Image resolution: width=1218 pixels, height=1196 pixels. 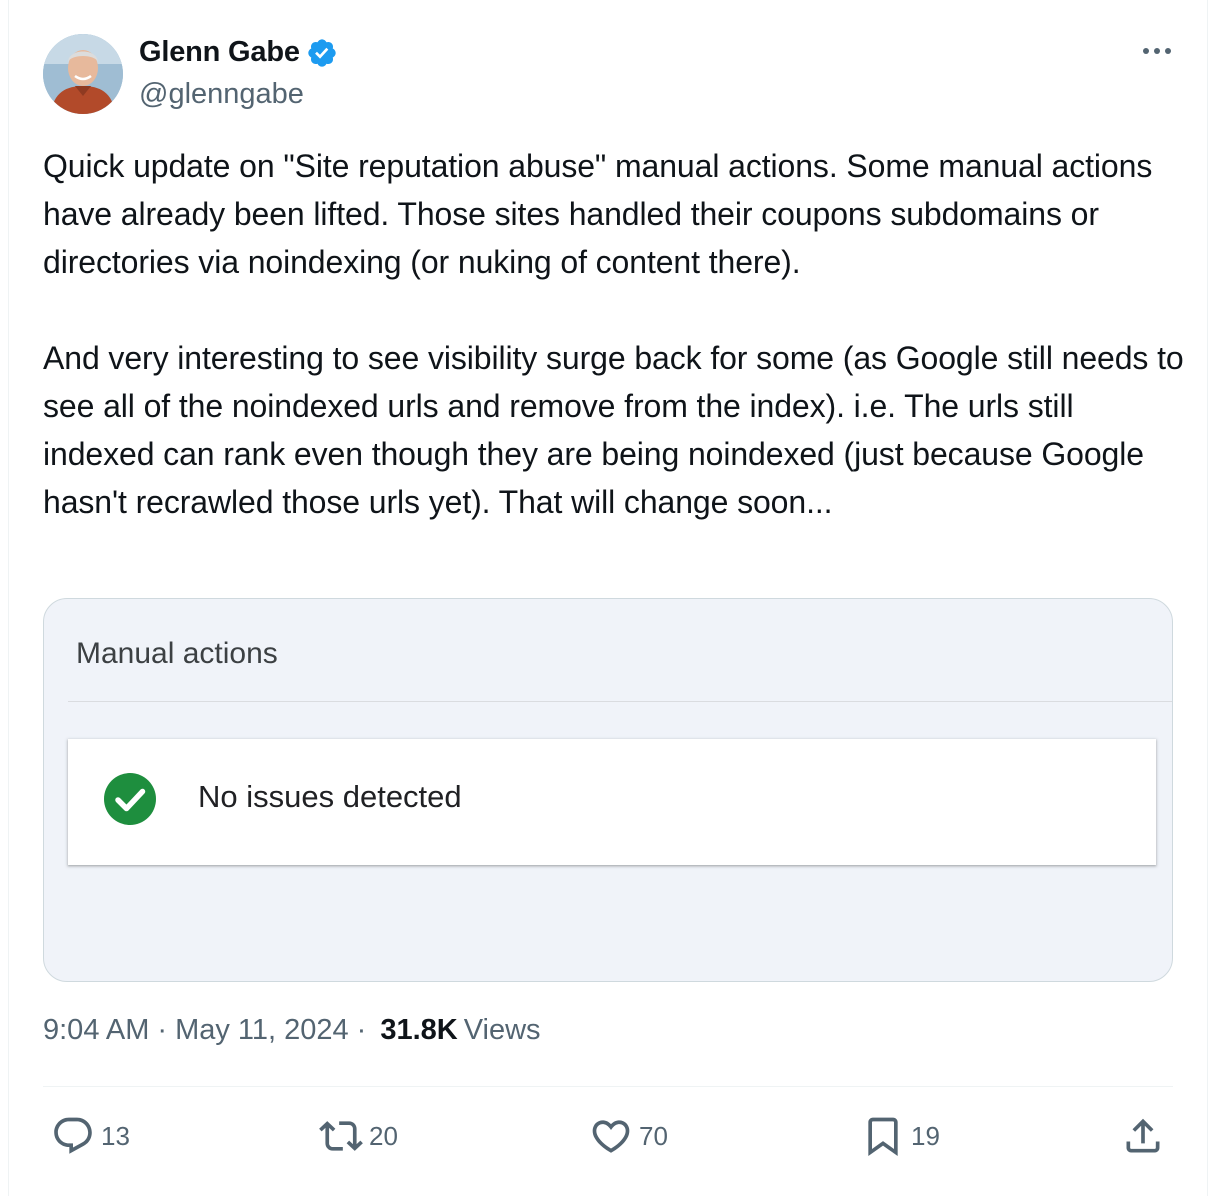 What do you see at coordinates (925, 1135) in the screenshot?
I see `bookmark-count: 19` at bounding box center [925, 1135].